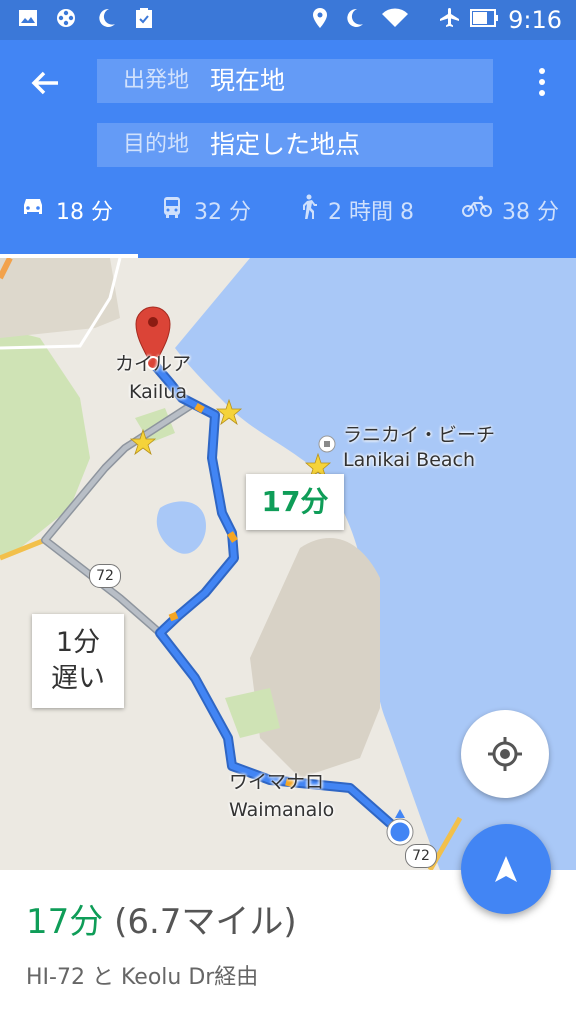 This screenshot has width=576, height=1024. What do you see at coordinates (327, 444) in the screenshot?
I see `place-marker-glyph` at bounding box center [327, 444].